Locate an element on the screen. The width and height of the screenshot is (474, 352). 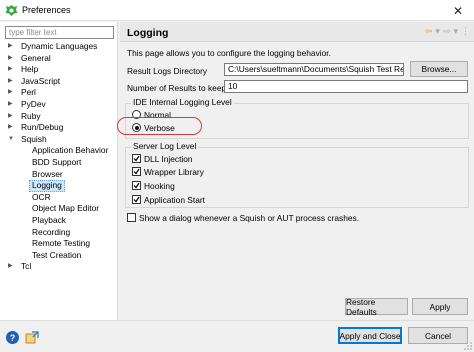
tree-item: ▶ General is located at coordinates (59, 59).